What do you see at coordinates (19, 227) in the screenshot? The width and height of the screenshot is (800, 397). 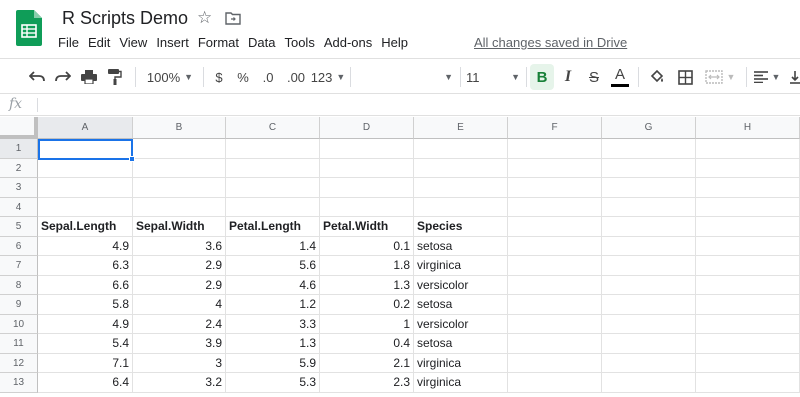 I see `row-header: 5` at bounding box center [19, 227].